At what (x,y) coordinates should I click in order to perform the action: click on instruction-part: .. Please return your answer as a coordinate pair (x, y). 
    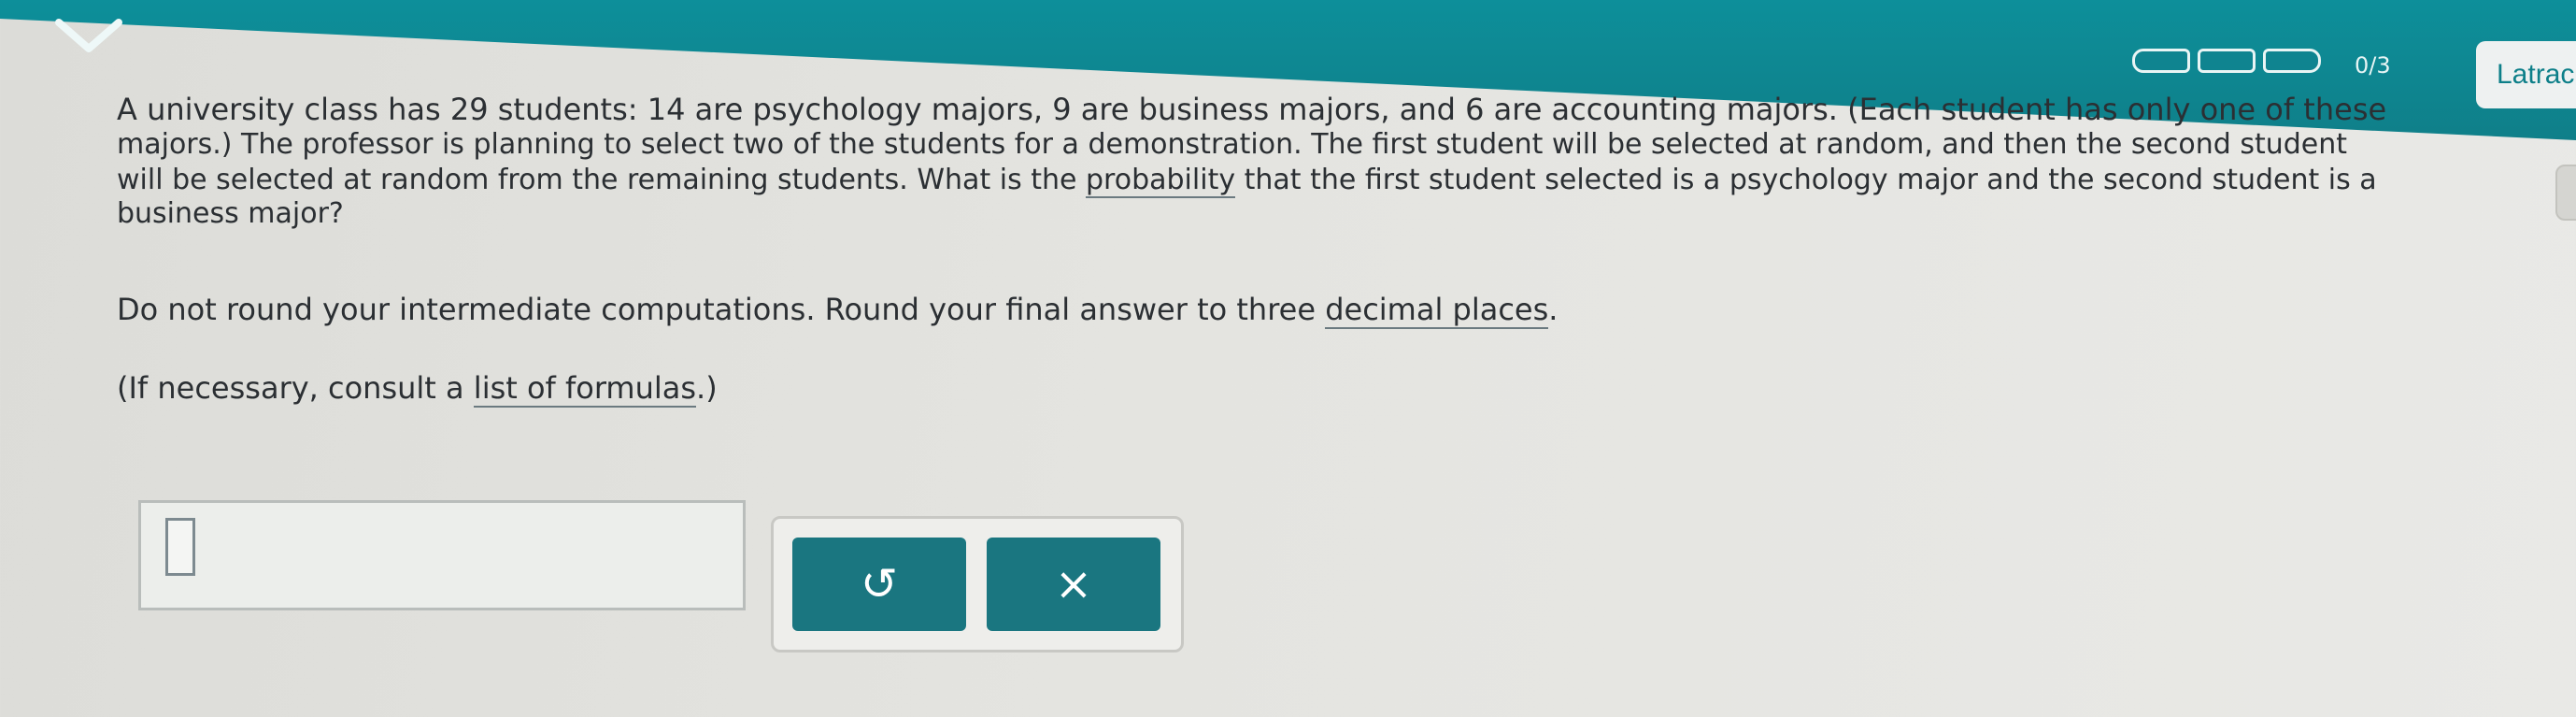
    Looking at the image, I should click on (1553, 309).